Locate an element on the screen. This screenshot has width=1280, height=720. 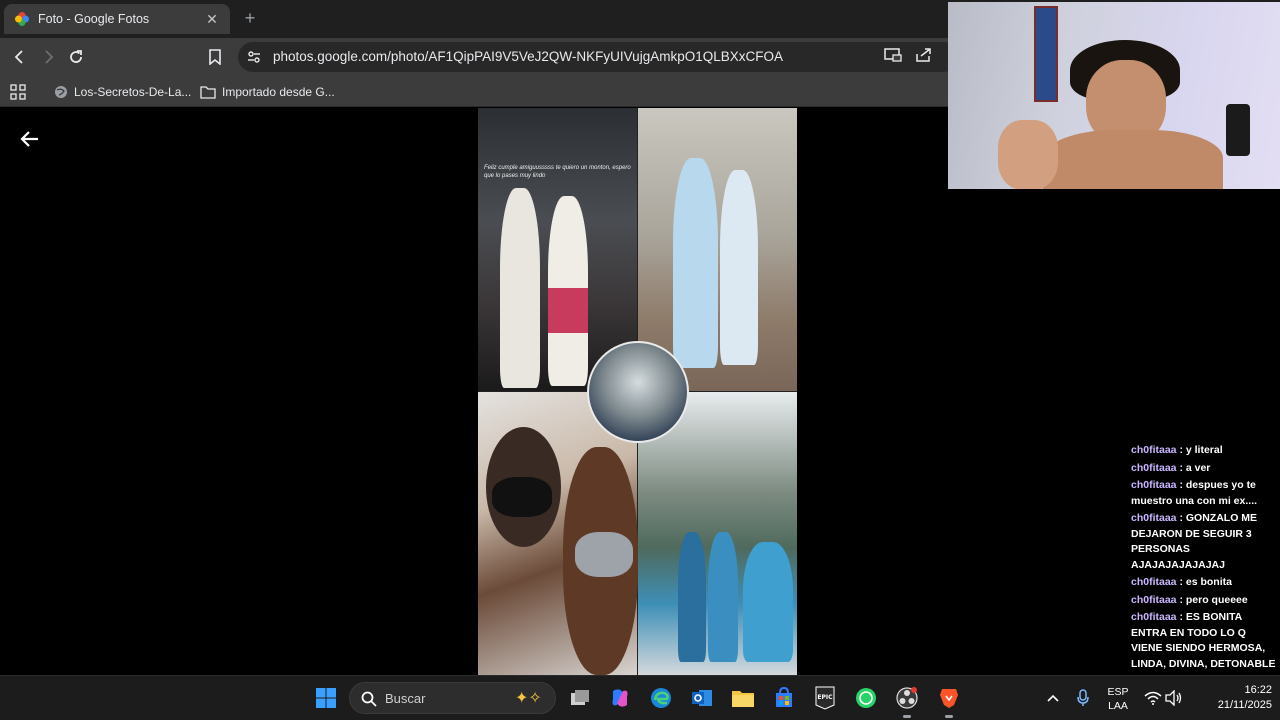
task-view-icon is located at coordinates (580, 698).